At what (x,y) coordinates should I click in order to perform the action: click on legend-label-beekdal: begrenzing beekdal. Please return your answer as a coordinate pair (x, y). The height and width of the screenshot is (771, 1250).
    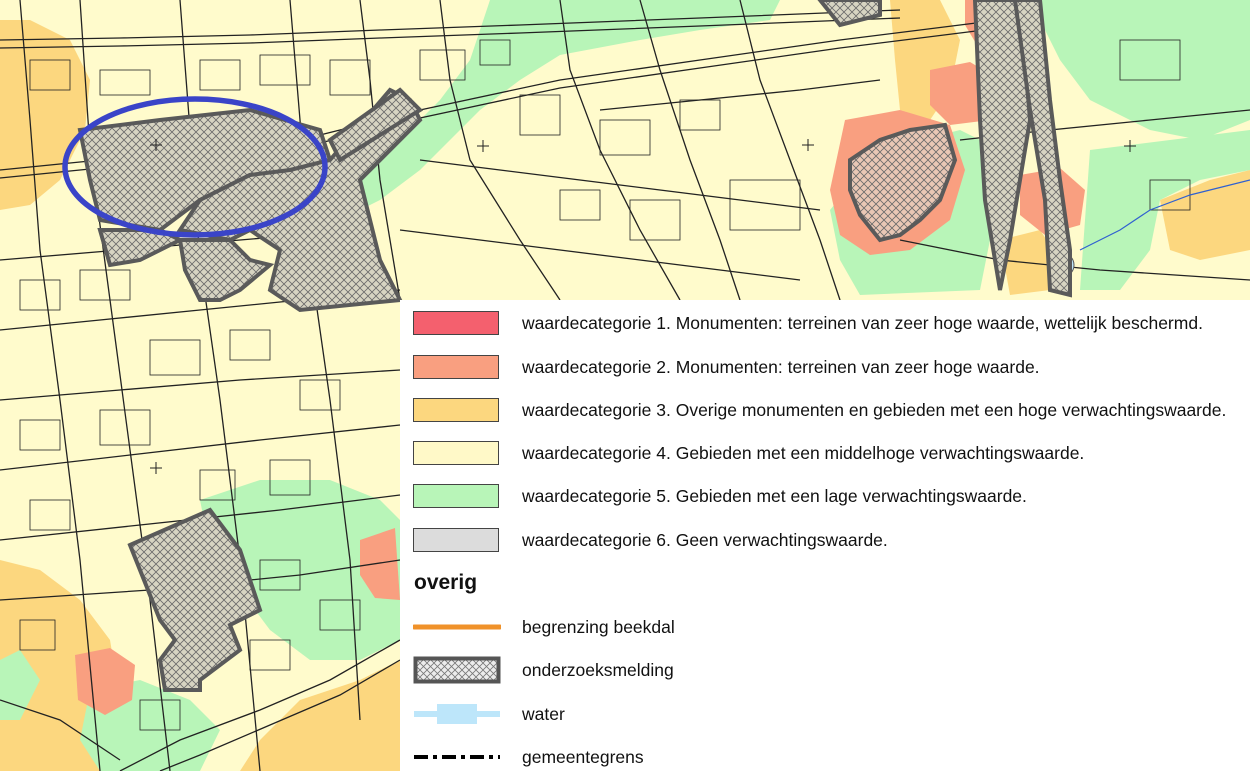
    Looking at the image, I should click on (598, 627).